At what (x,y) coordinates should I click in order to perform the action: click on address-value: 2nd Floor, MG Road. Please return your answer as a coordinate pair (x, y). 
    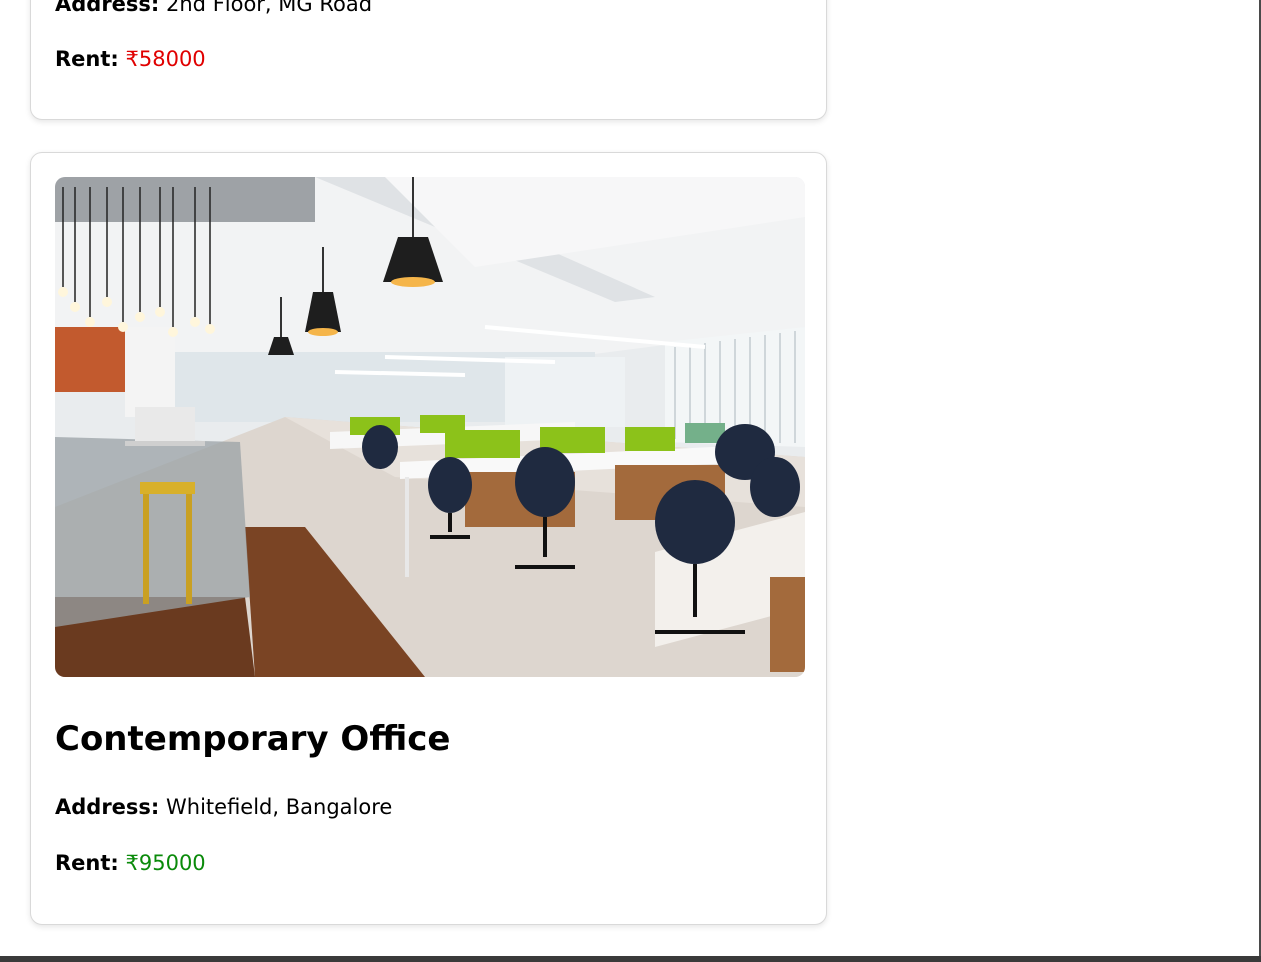
    Looking at the image, I should click on (269, 8).